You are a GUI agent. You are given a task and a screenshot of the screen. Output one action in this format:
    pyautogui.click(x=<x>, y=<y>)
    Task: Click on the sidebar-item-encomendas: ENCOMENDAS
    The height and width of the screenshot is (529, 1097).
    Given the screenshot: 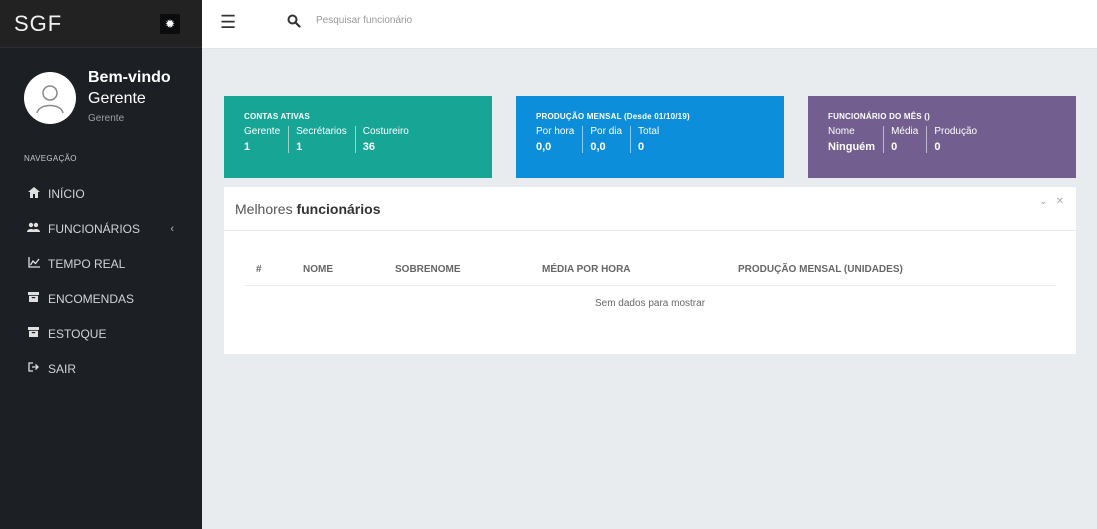 What is the action you would take?
    pyautogui.click(x=101, y=298)
    